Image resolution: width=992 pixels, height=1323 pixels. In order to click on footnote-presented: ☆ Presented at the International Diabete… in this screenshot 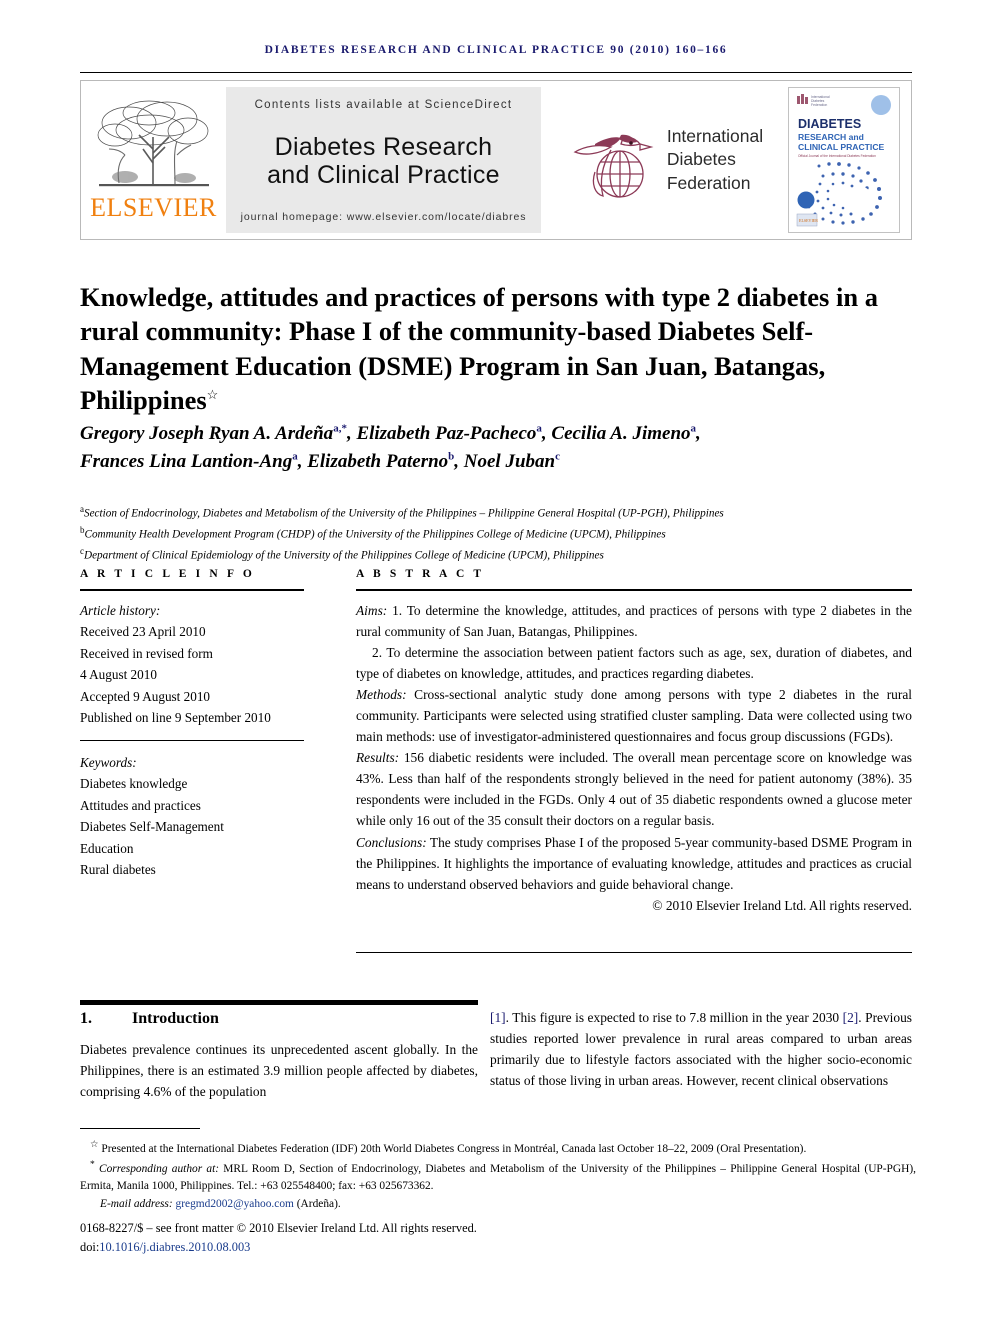, I will do `click(498, 1148)`.